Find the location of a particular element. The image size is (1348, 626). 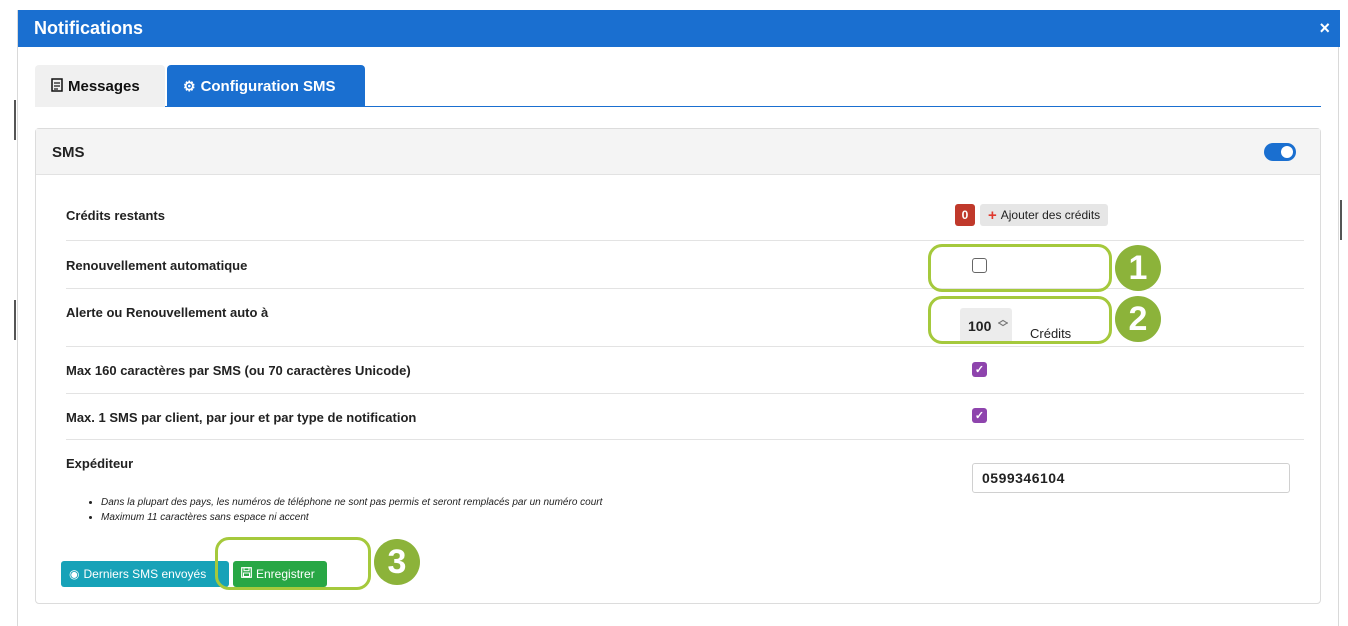

plus-icon: + is located at coordinates (992, 215).